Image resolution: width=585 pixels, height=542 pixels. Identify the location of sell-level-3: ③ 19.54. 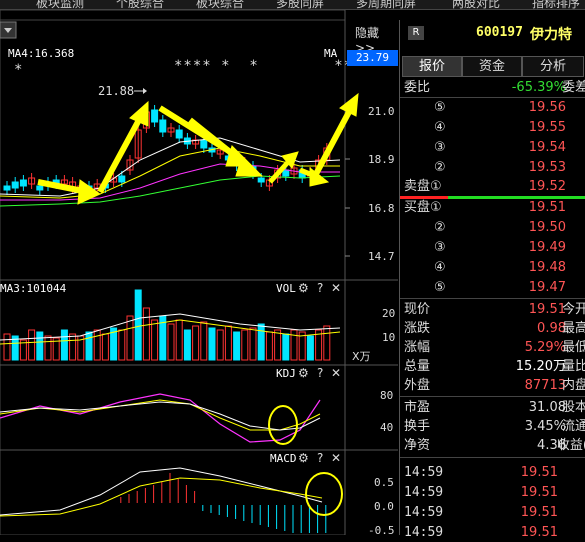
(500, 147).